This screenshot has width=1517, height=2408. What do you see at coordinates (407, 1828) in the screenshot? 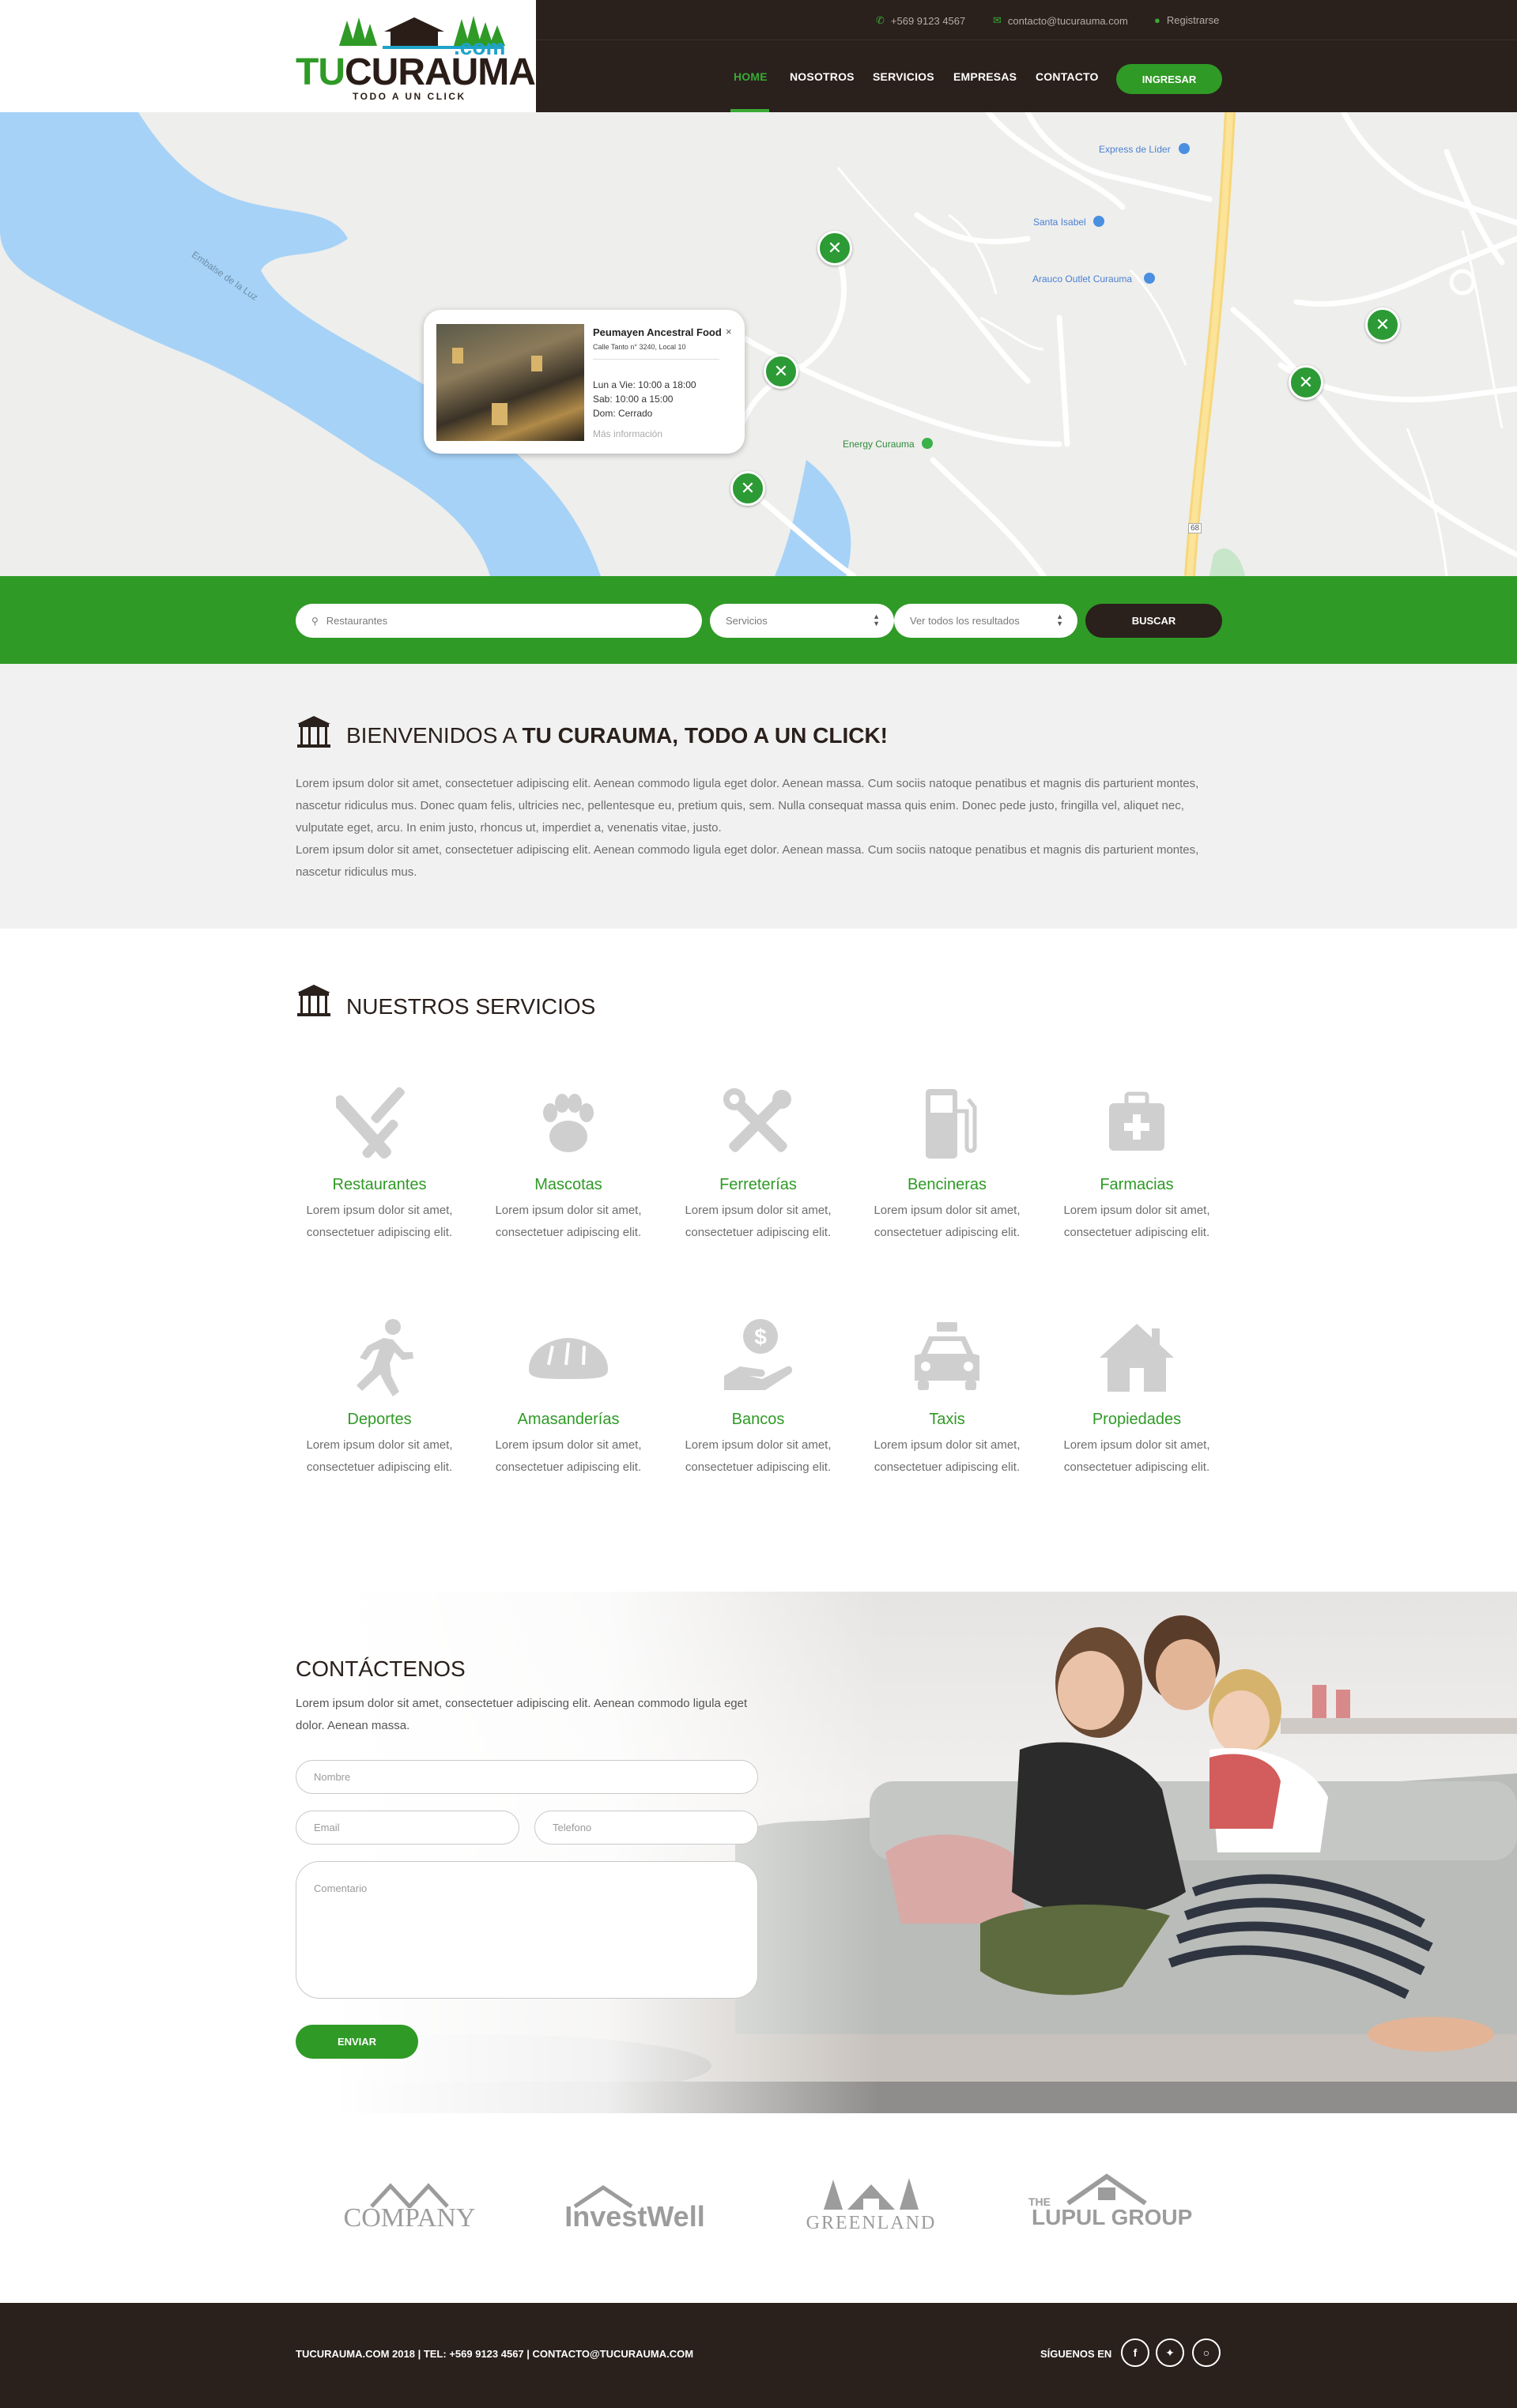
I see `email-field: Email` at bounding box center [407, 1828].